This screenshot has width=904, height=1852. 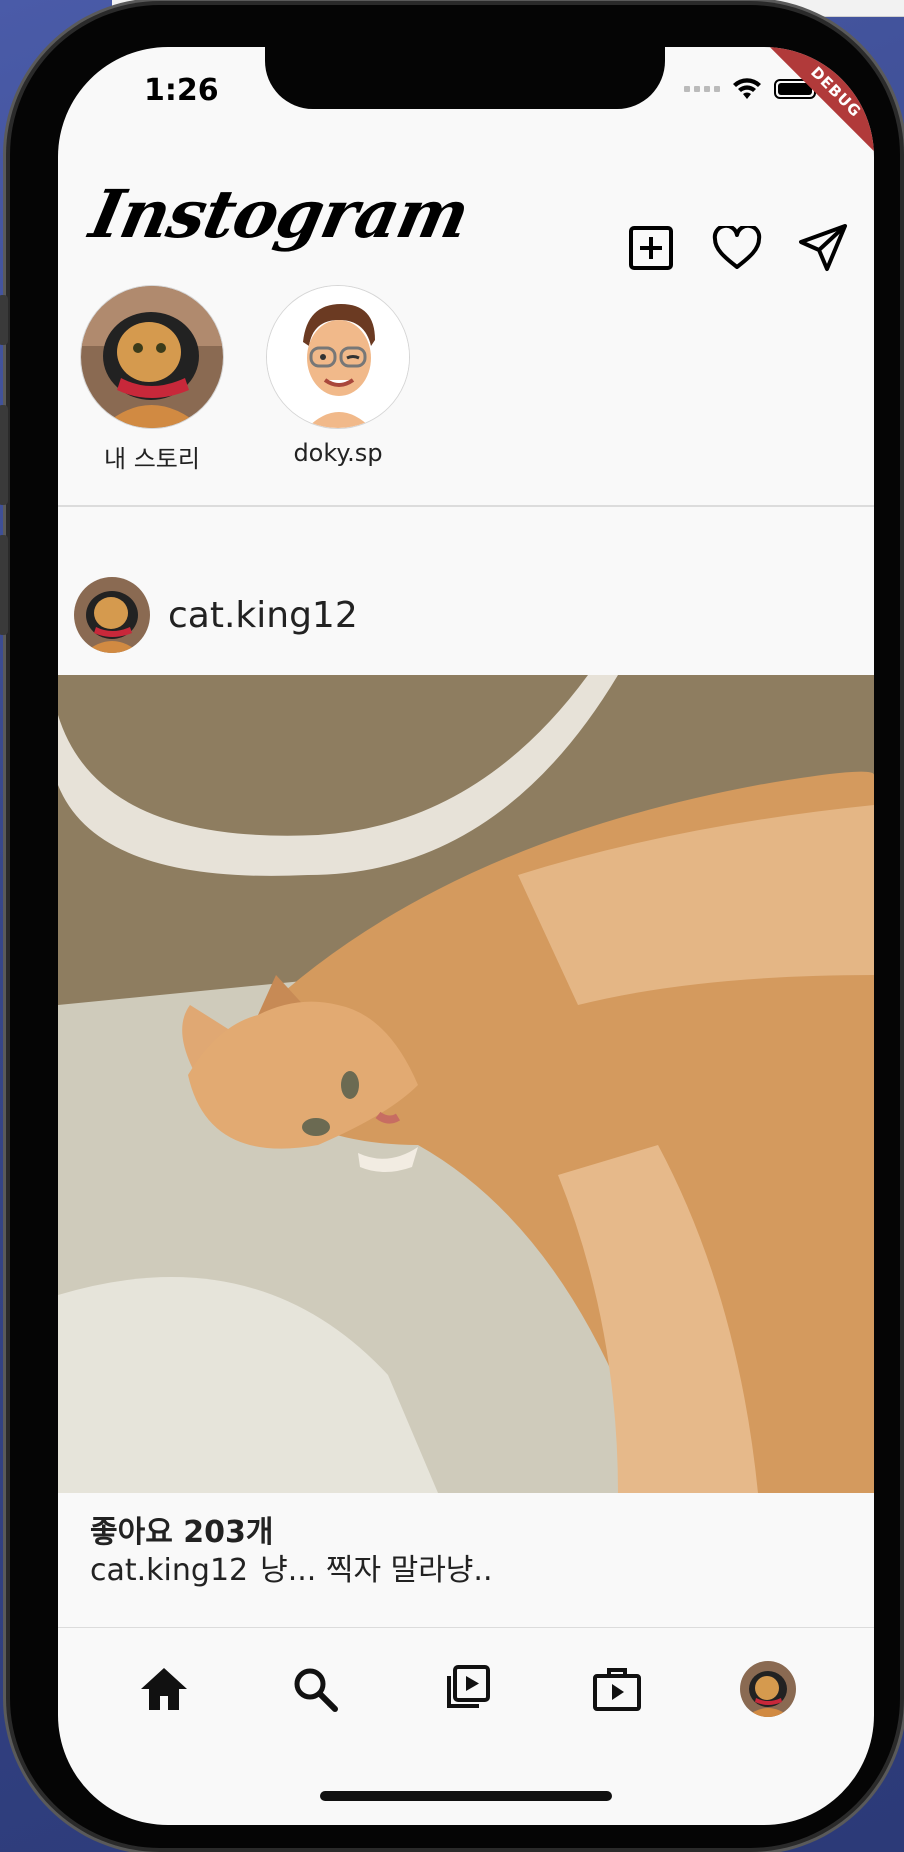 I want to click on status-icons, so click(x=752, y=89).